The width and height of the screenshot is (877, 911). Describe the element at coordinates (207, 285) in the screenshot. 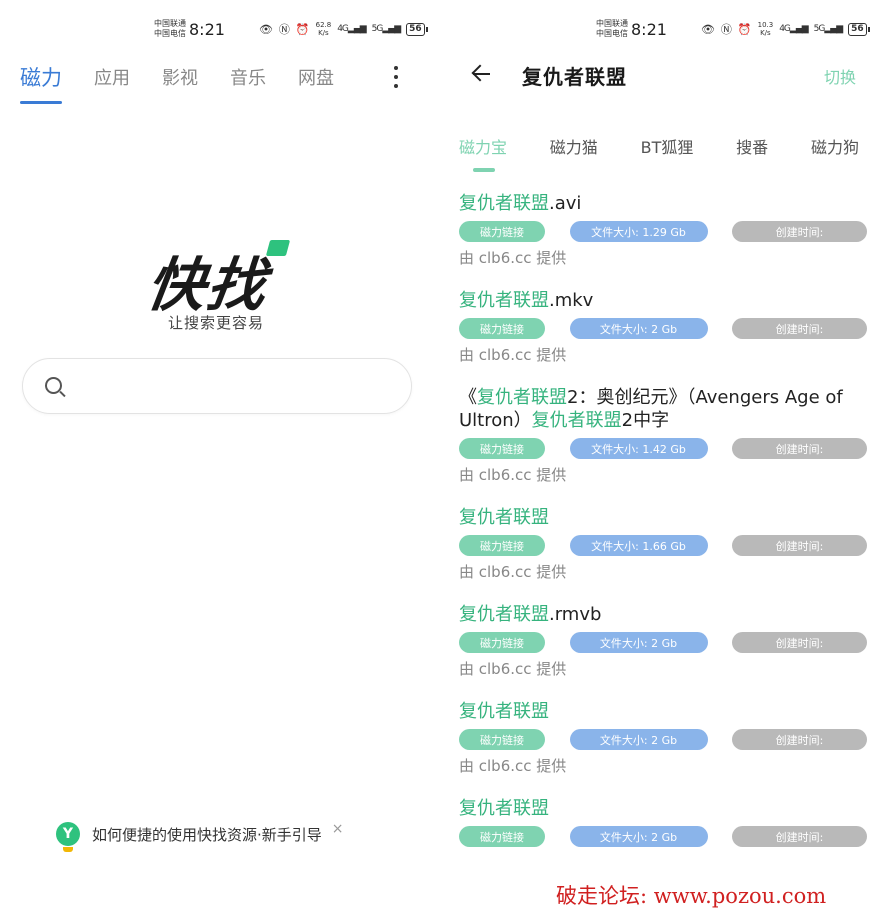

I see `app-logo: 快找` at that location.